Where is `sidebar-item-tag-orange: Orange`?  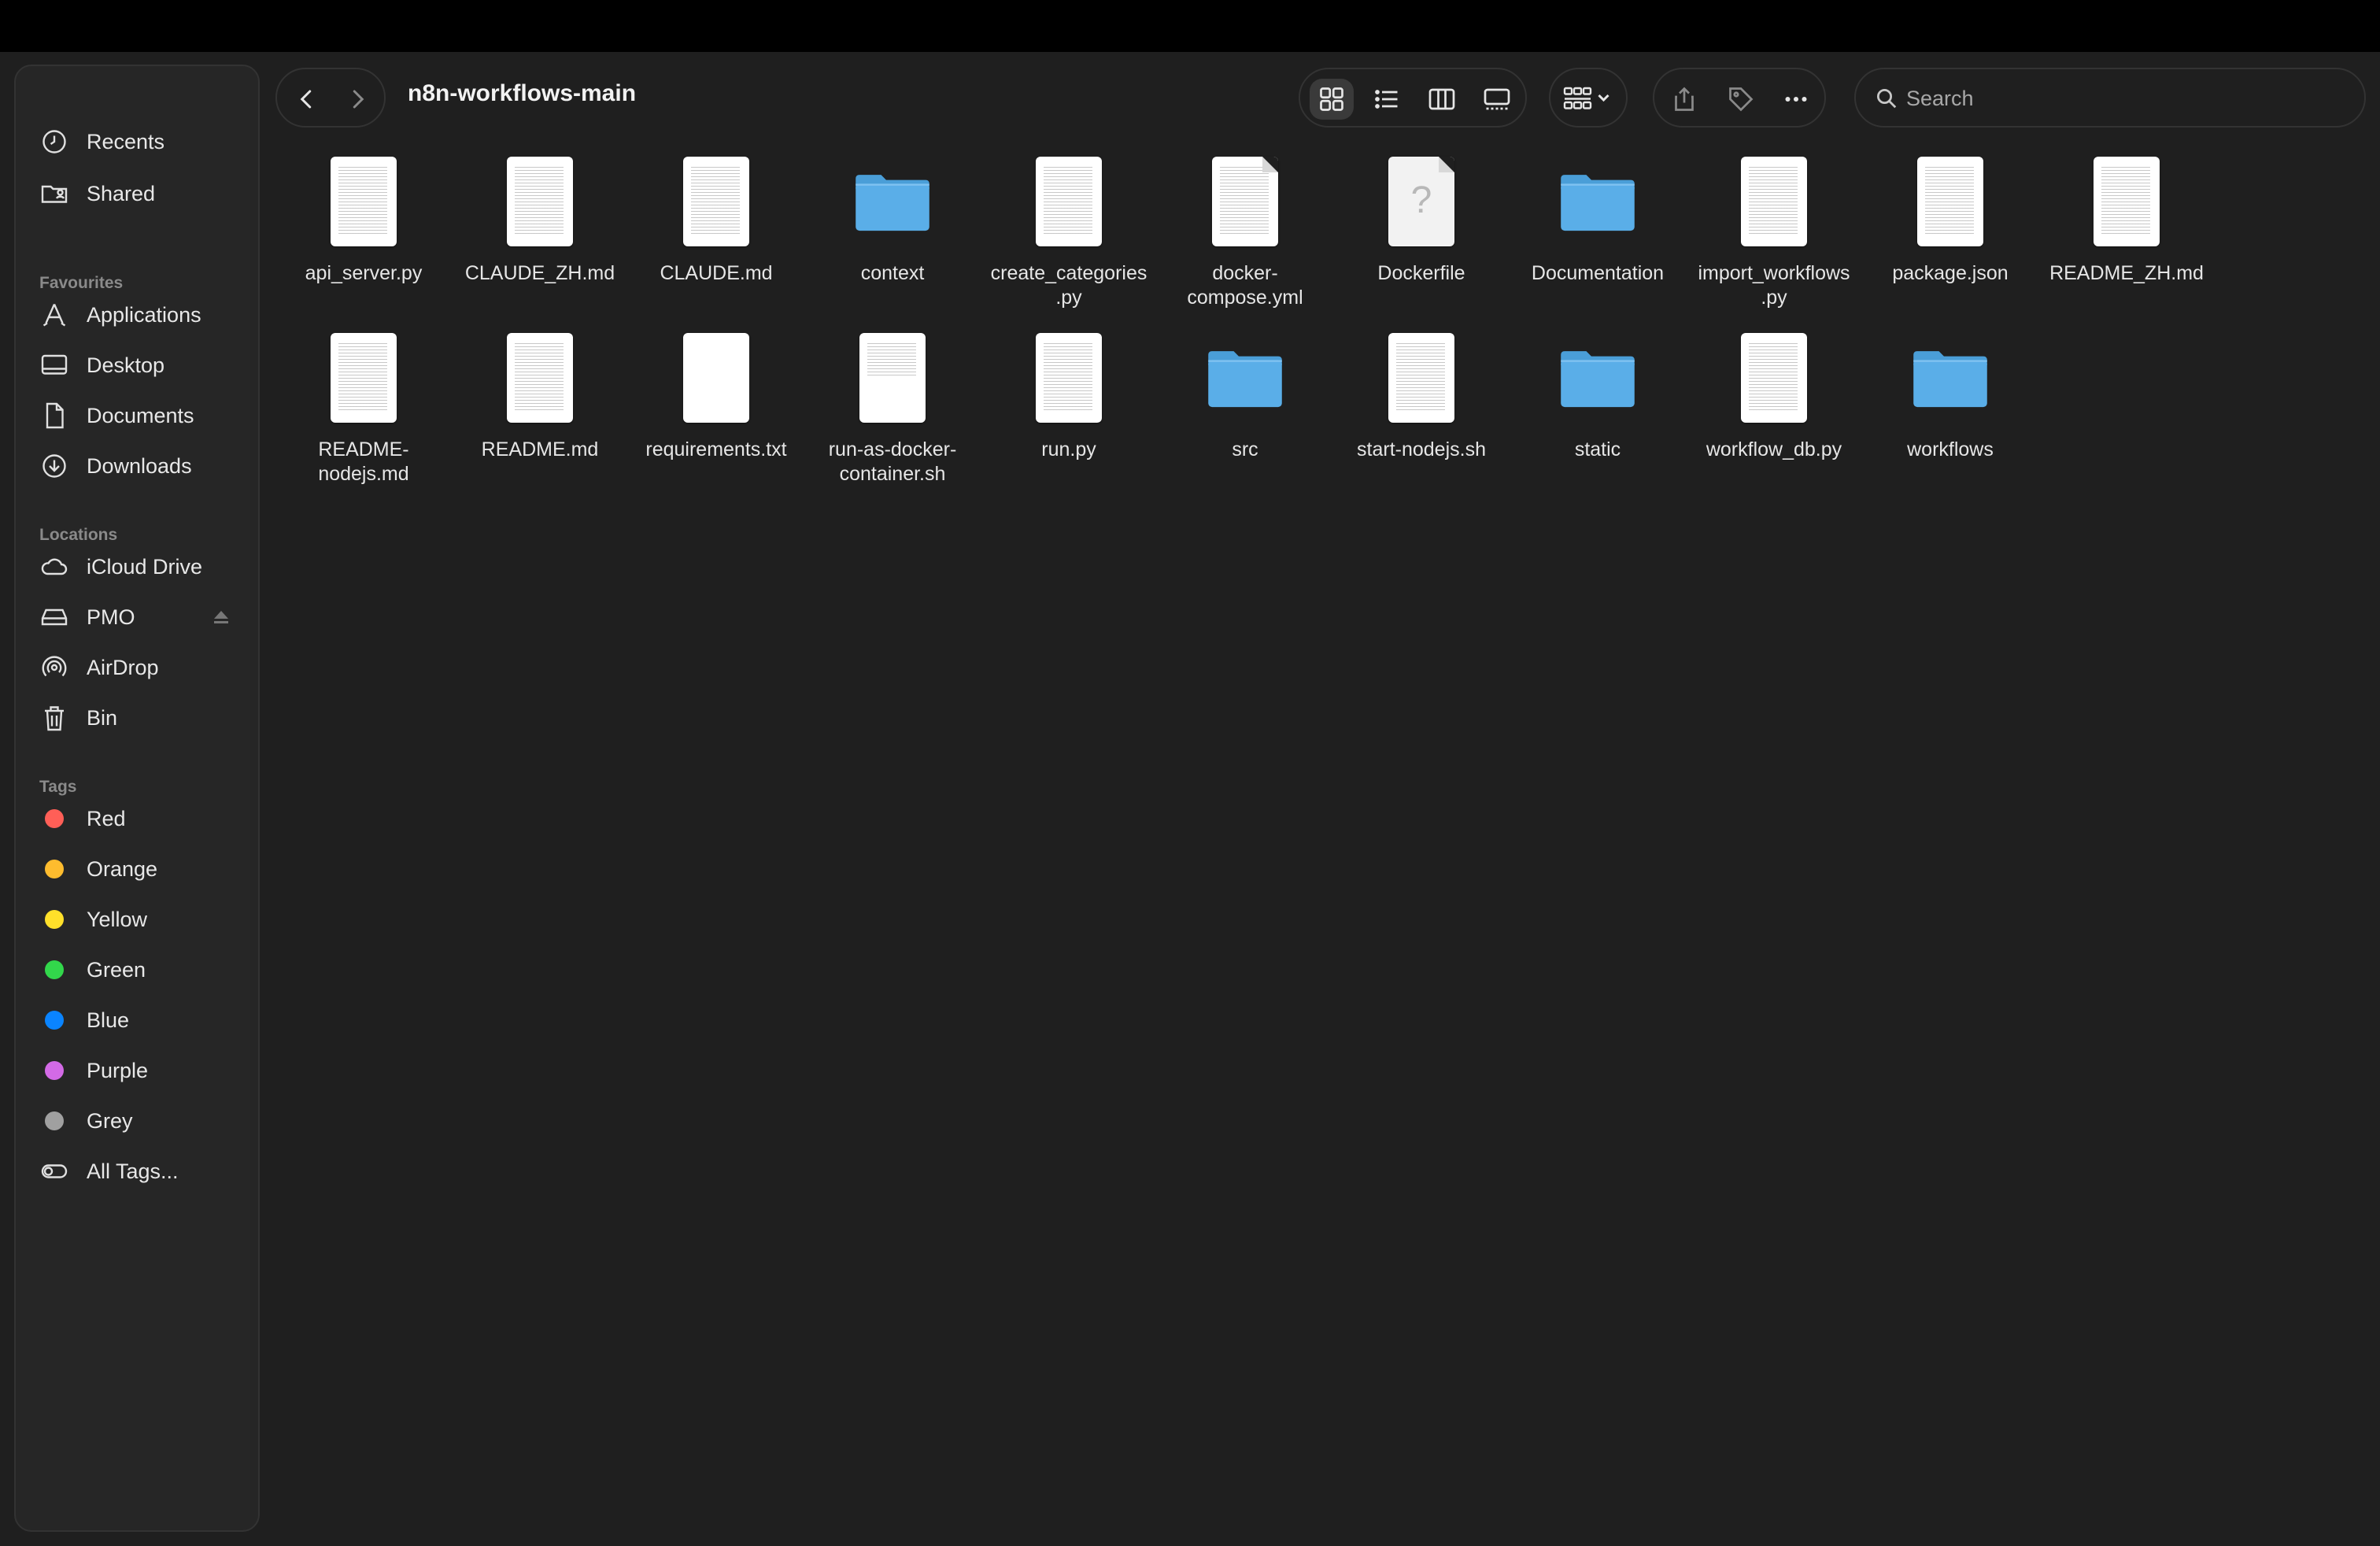
sidebar-item-tag-orange: Orange is located at coordinates (137, 870).